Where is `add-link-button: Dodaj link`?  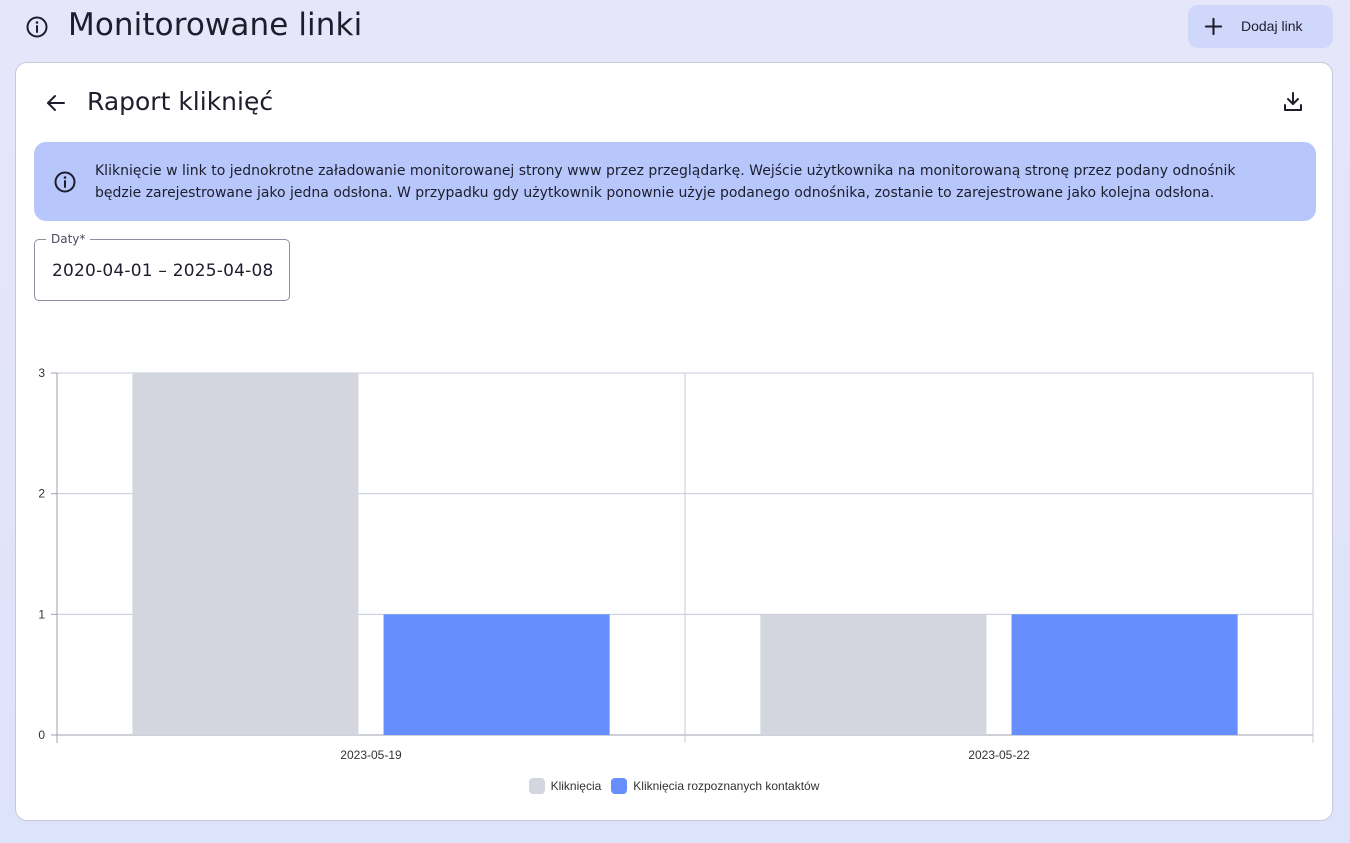
add-link-button: Dodaj link is located at coordinates (1260, 26).